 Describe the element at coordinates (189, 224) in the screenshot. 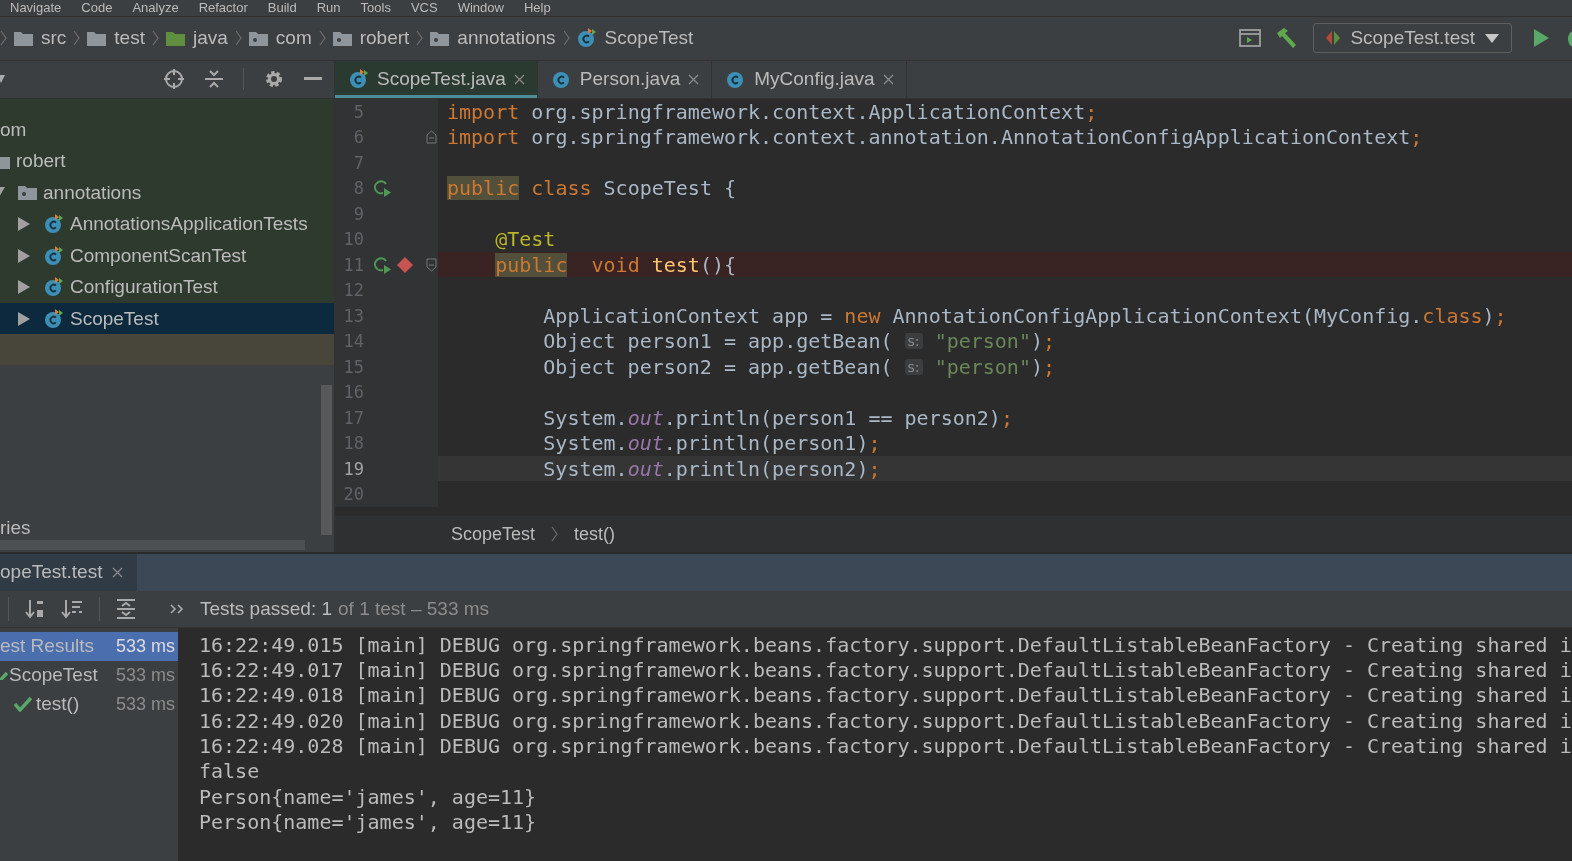

I see `tree-item-label: AnnotationsApplicationTests` at that location.